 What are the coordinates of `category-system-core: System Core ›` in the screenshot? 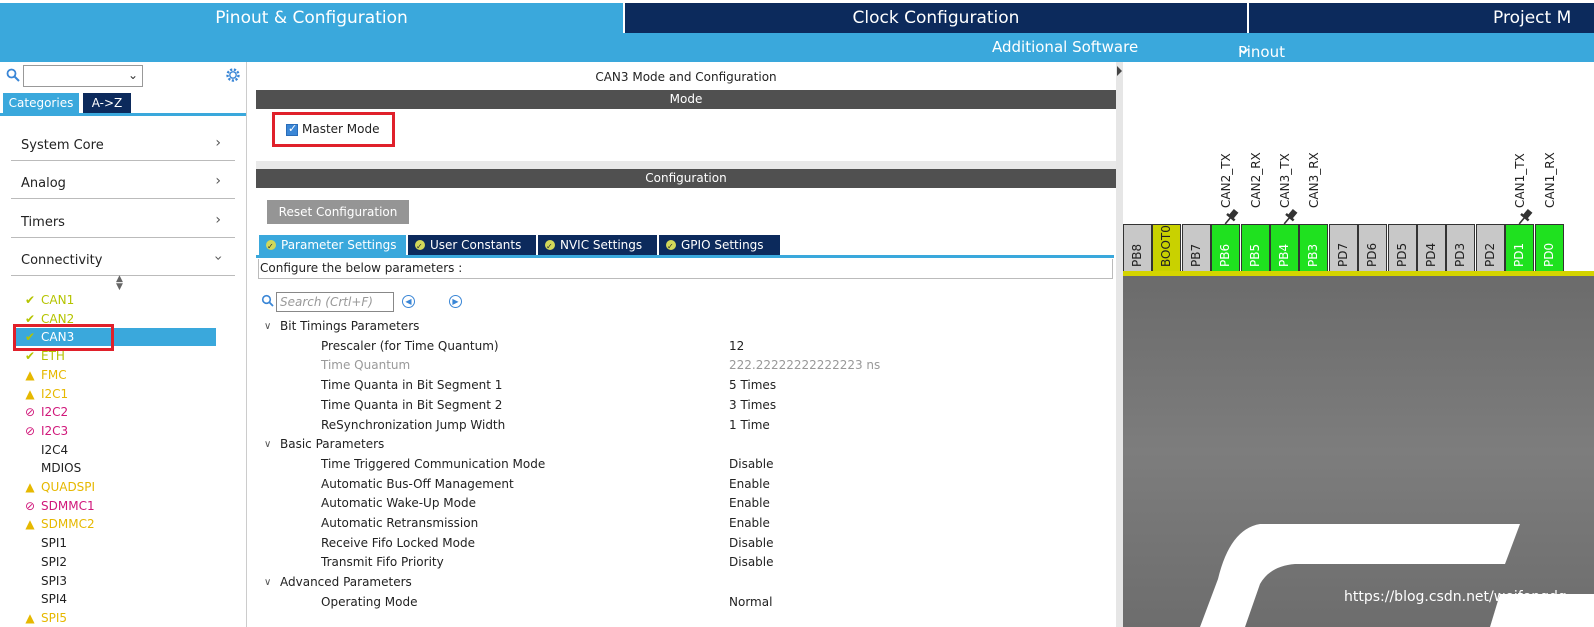 It's located at (123, 142).